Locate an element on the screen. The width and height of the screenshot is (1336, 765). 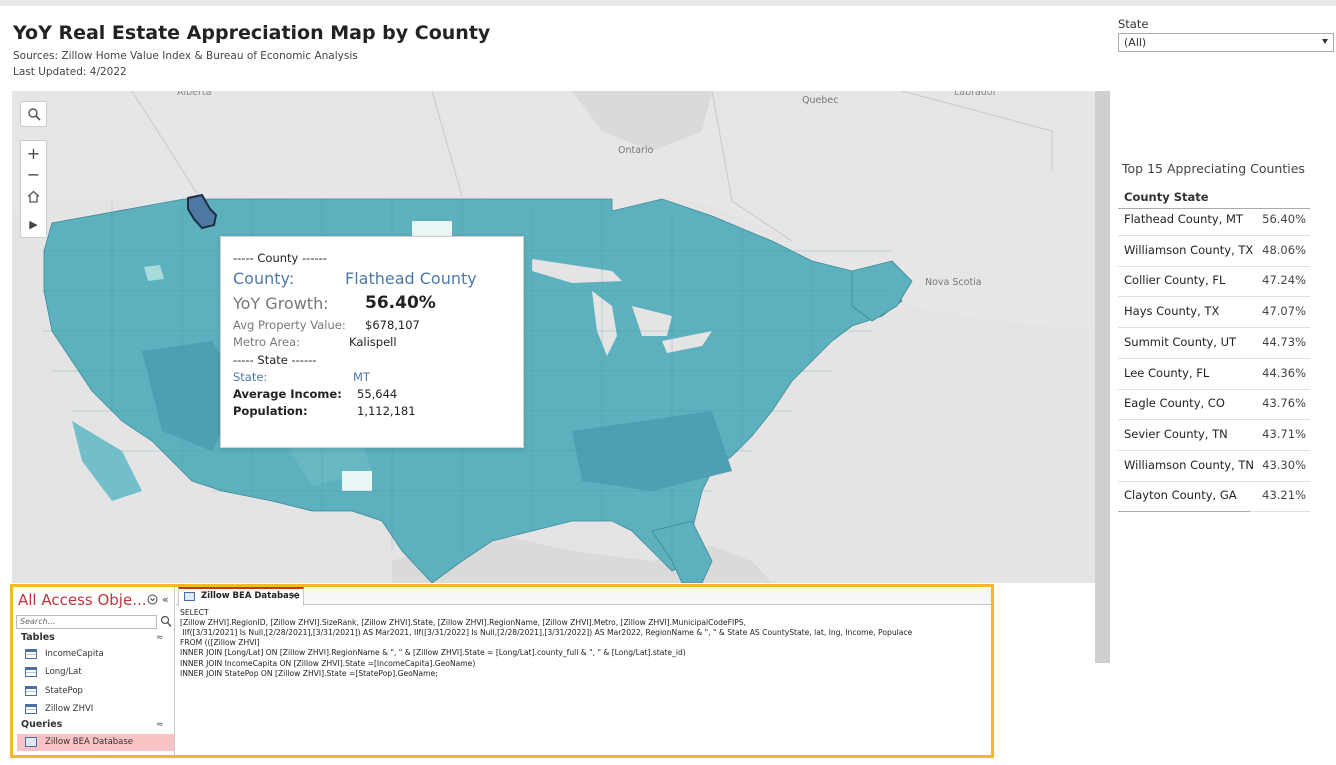
top15-percent: 43.30% is located at coordinates (1284, 464).